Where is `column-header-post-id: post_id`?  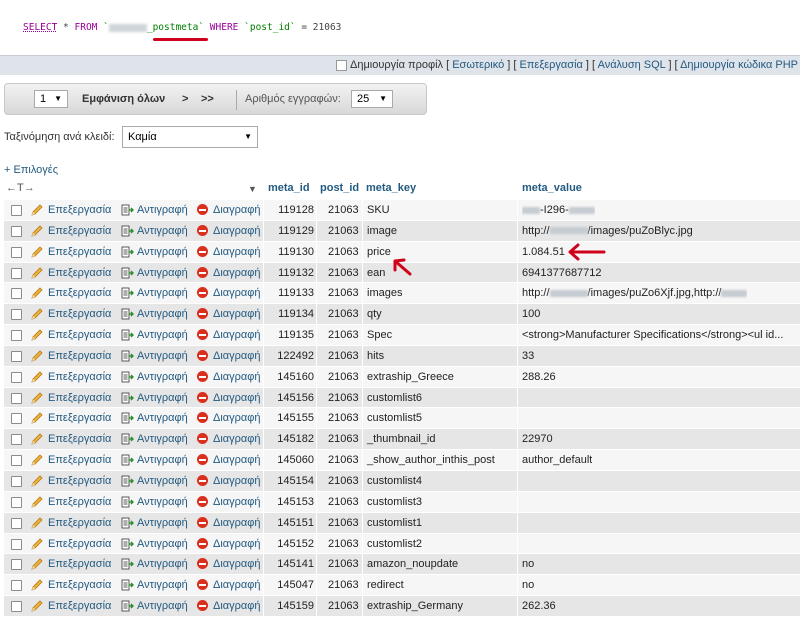 column-header-post-id: post_id is located at coordinates (339, 188).